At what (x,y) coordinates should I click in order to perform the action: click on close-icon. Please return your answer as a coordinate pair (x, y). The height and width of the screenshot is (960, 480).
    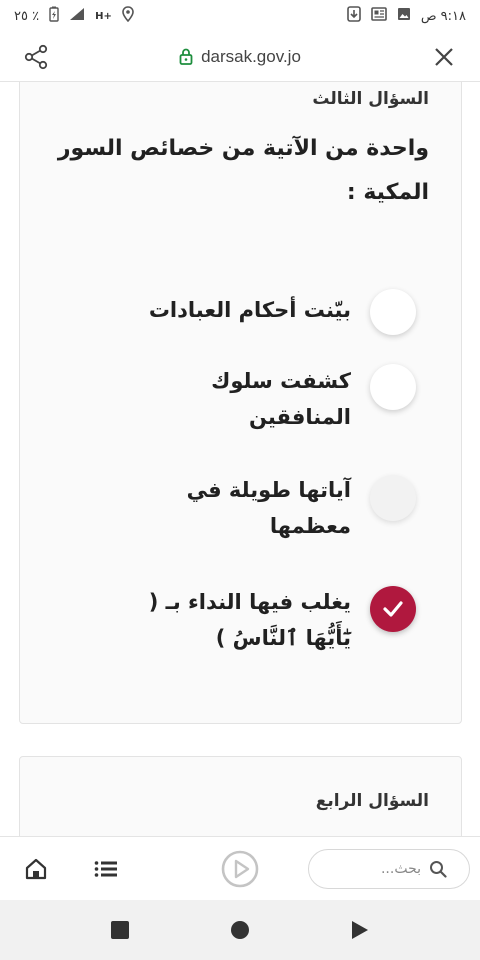
    Looking at the image, I should click on (444, 56).